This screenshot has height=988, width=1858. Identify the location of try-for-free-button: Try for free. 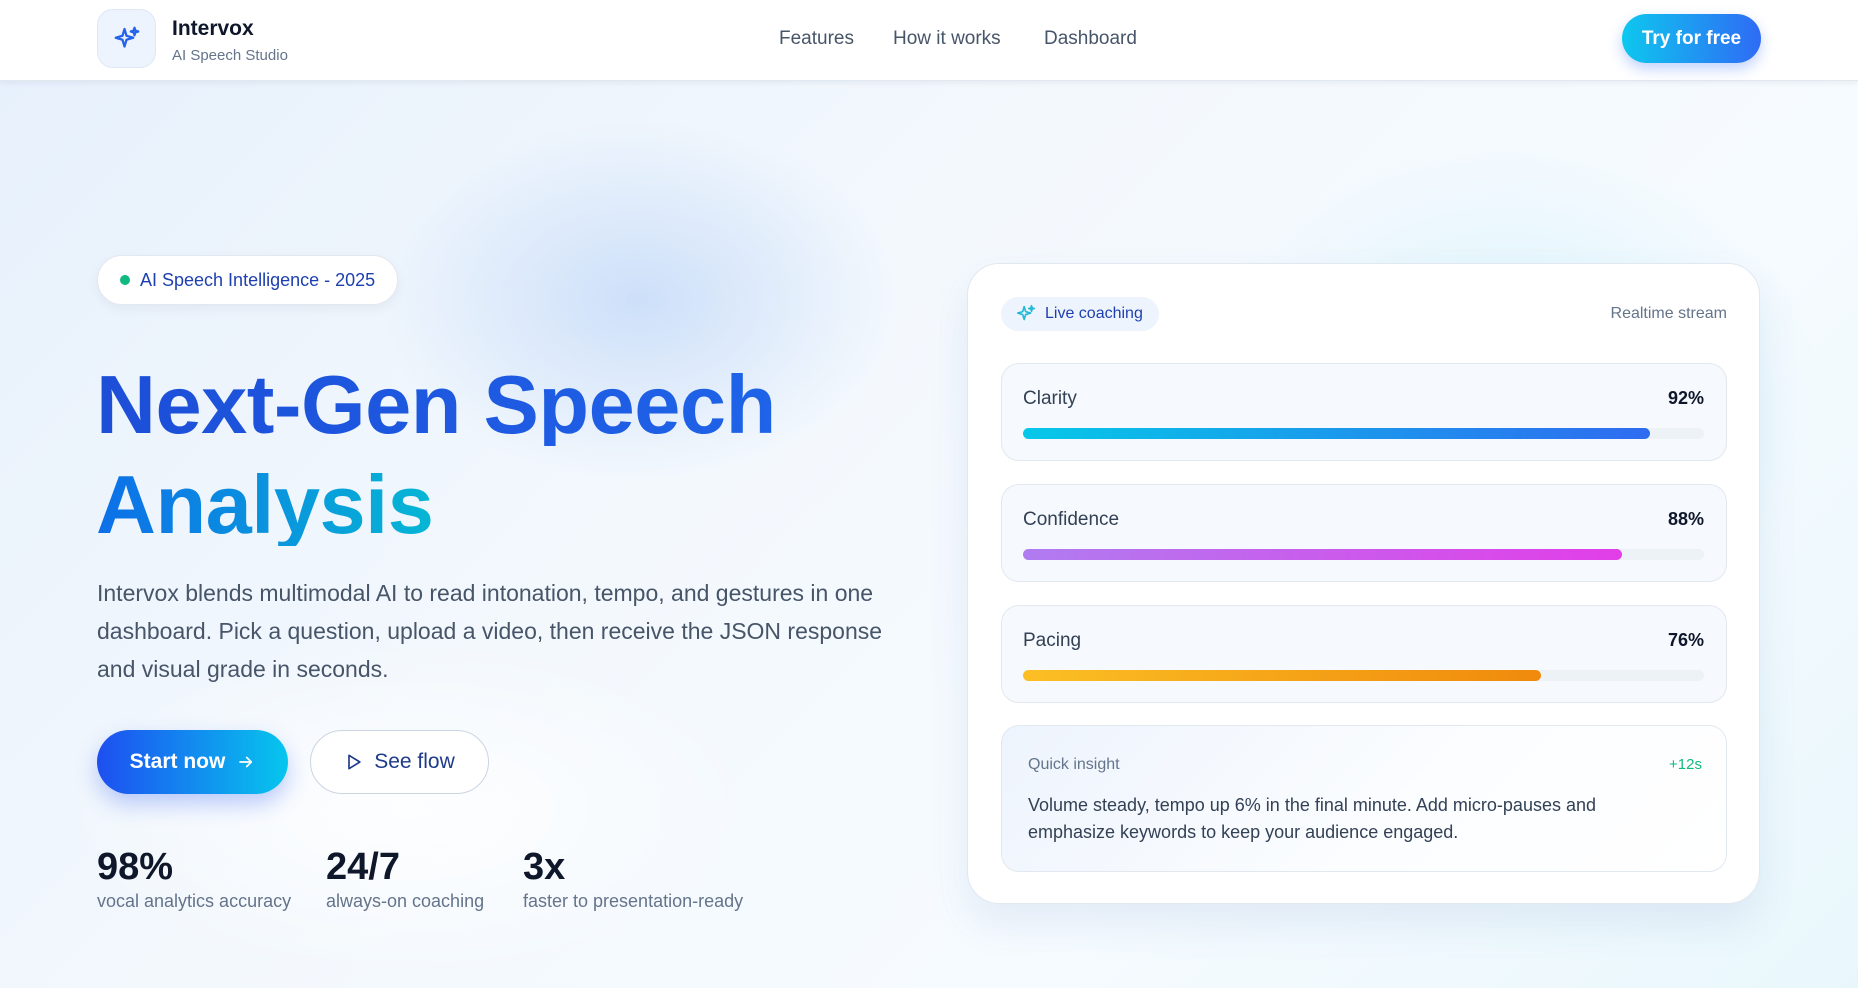
(1691, 38).